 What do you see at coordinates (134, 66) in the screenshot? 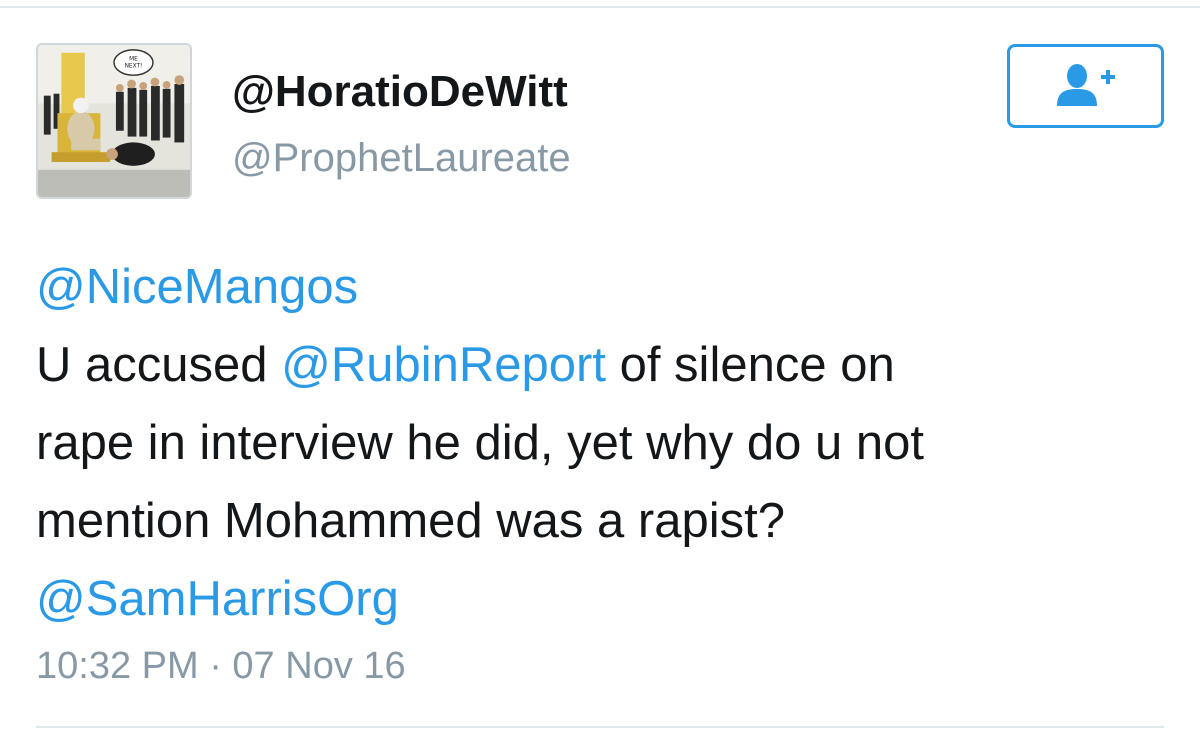
I see `svg-text: NEXT!` at bounding box center [134, 66].